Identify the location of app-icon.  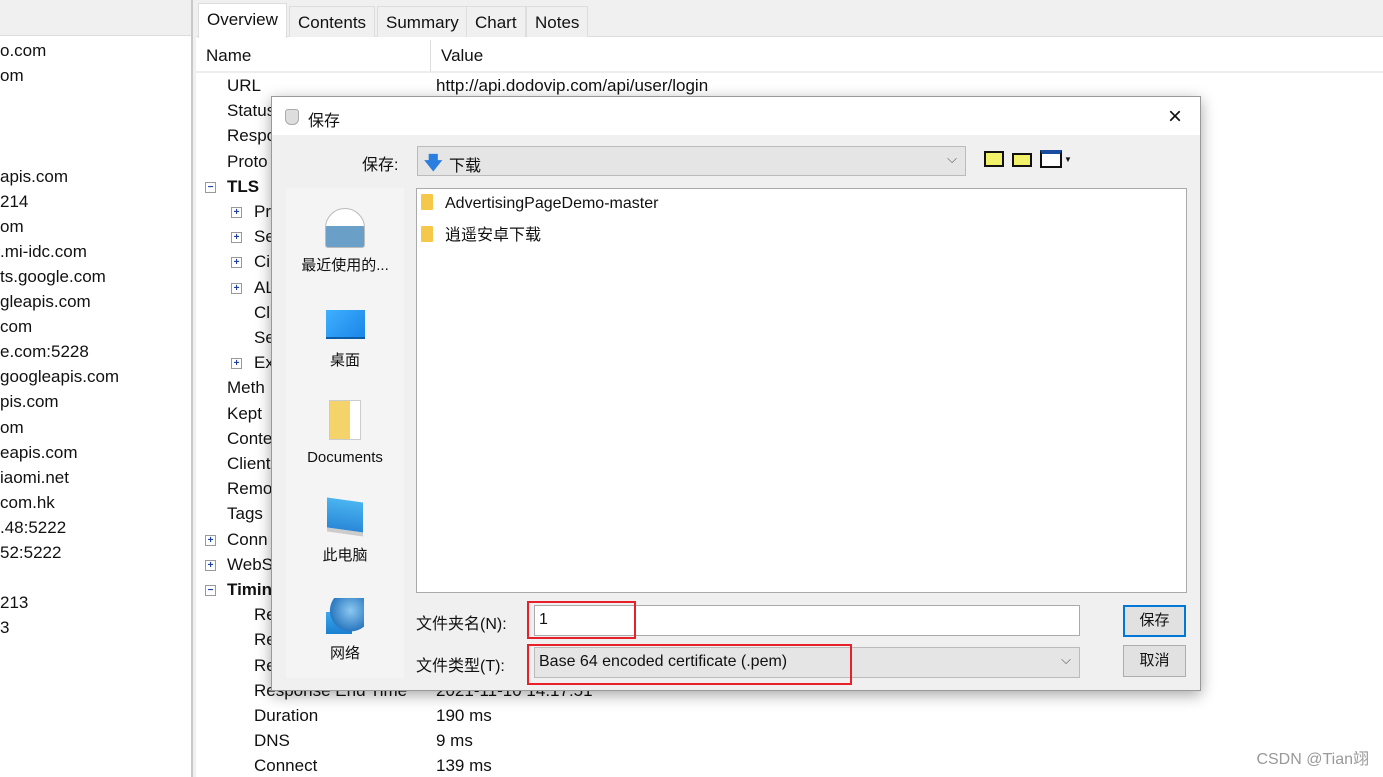
(292, 117).